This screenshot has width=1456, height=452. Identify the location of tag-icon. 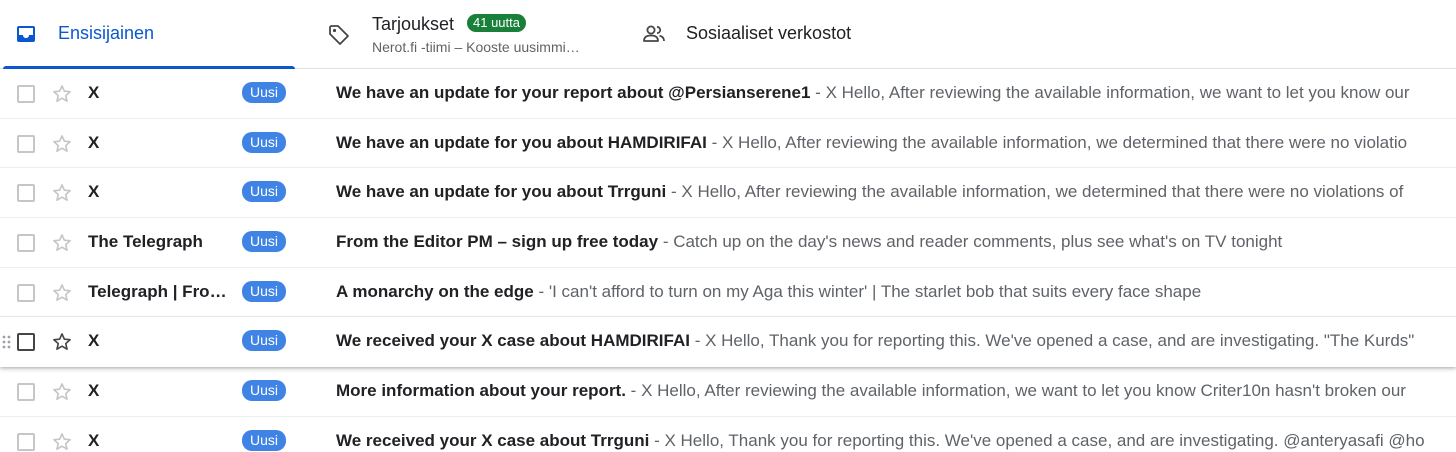
(339, 35).